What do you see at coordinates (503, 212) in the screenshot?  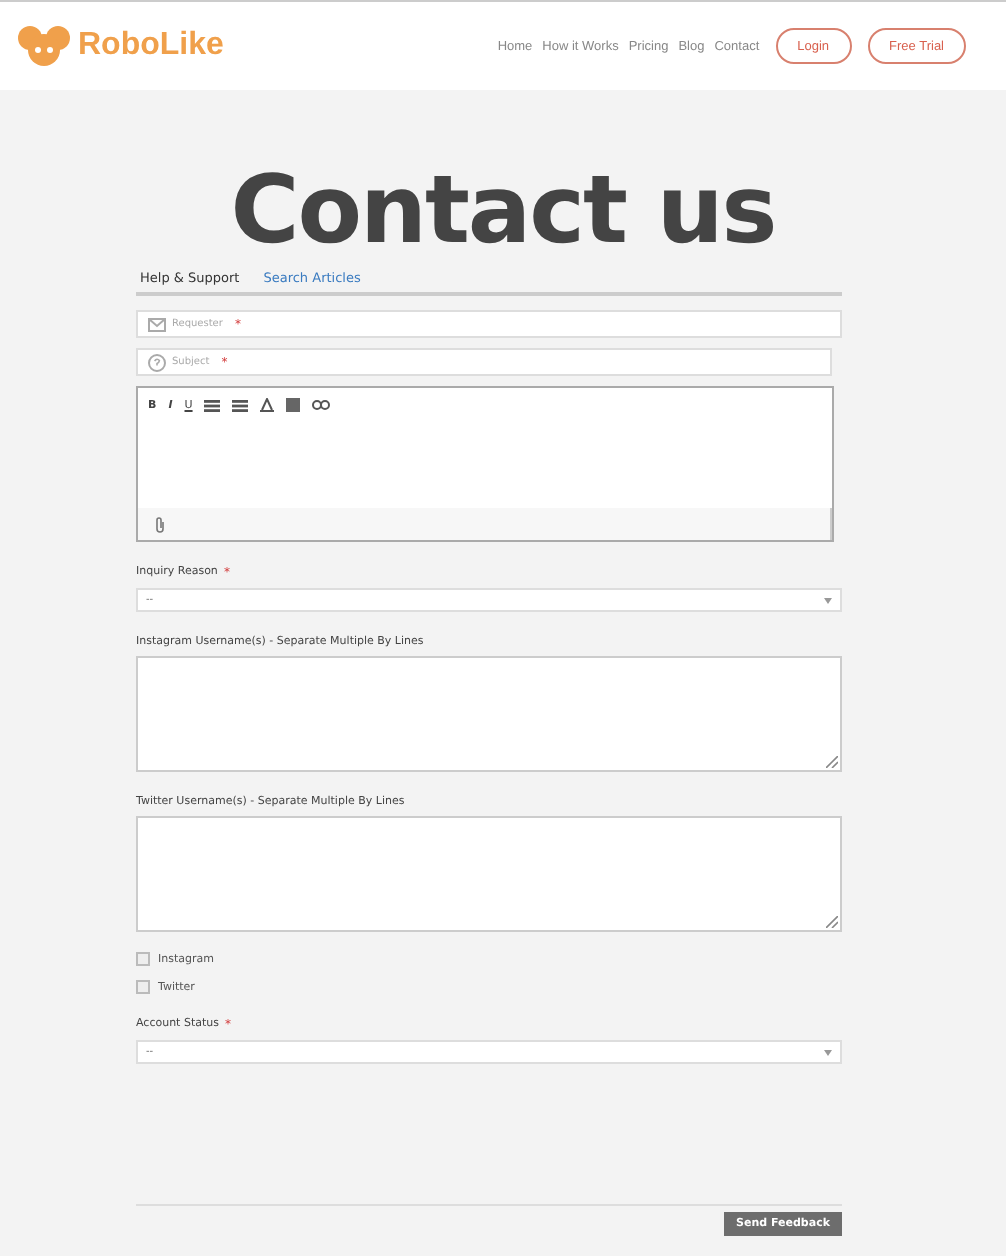 I see `page-title: Contact us` at bounding box center [503, 212].